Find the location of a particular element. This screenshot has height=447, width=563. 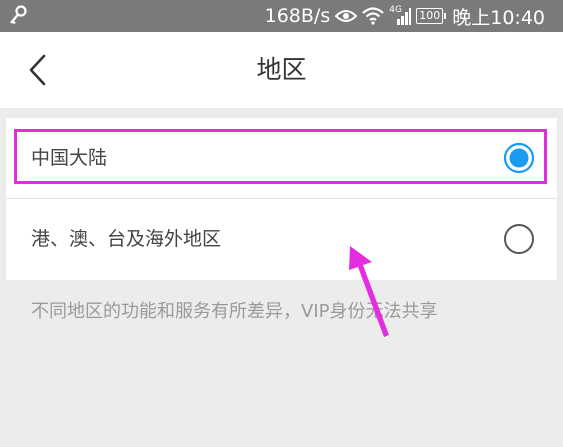

clock: 晚上10:40 is located at coordinates (498, 17).